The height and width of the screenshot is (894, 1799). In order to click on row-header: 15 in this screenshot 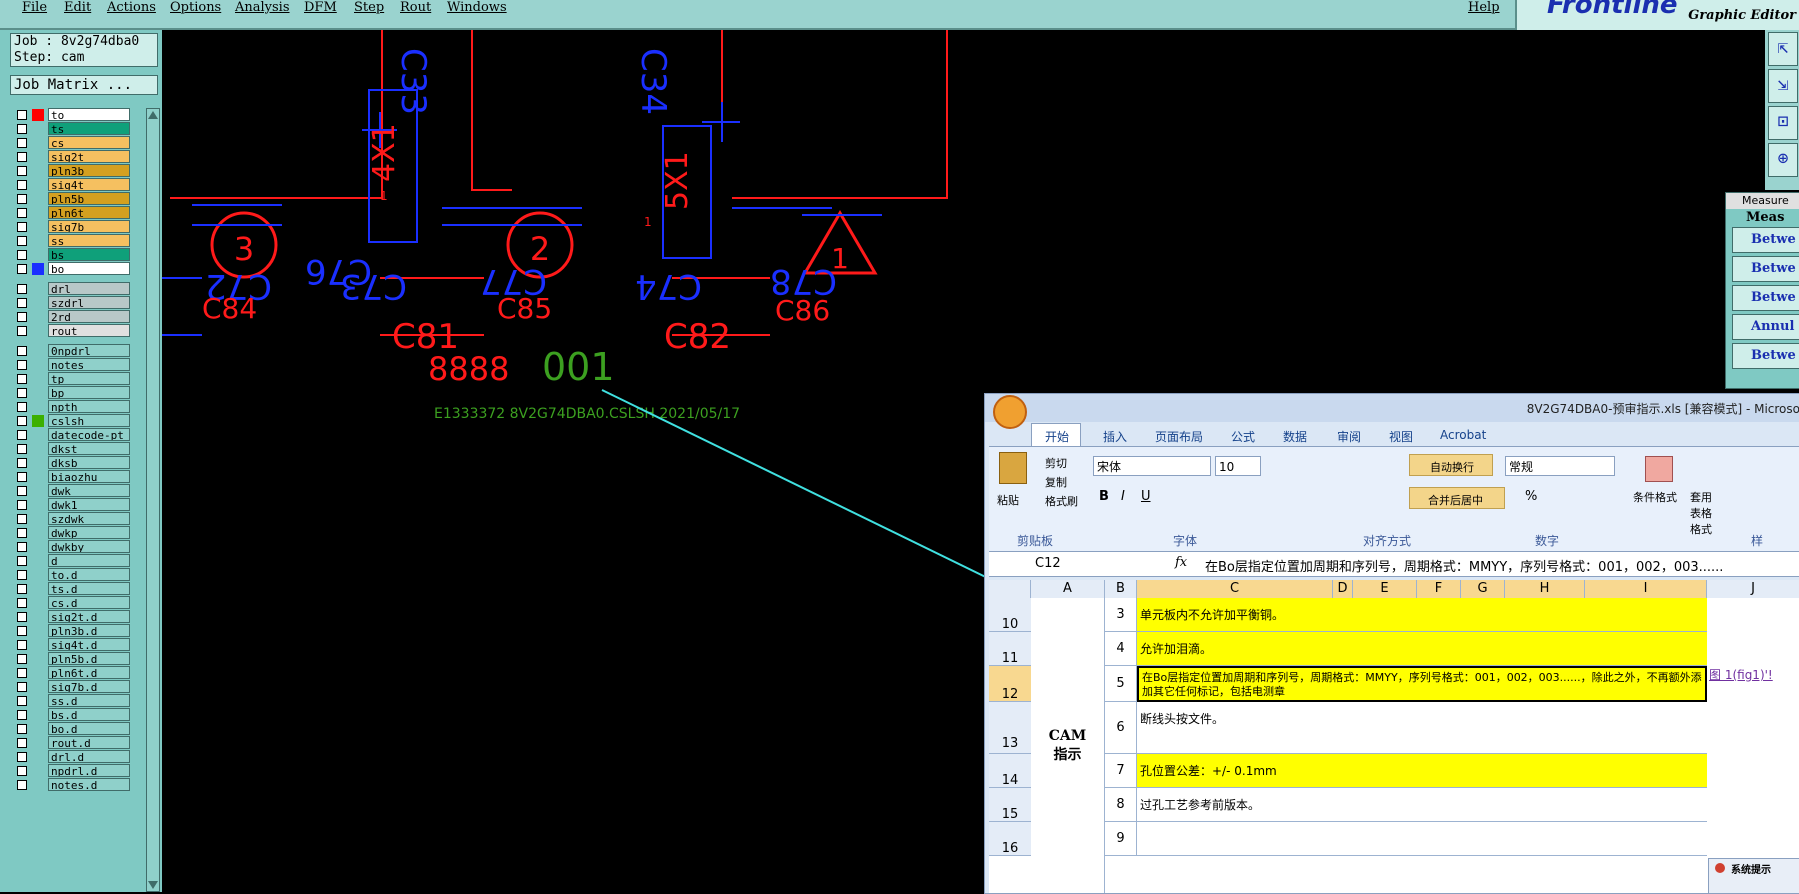, I will do `click(1010, 805)`.